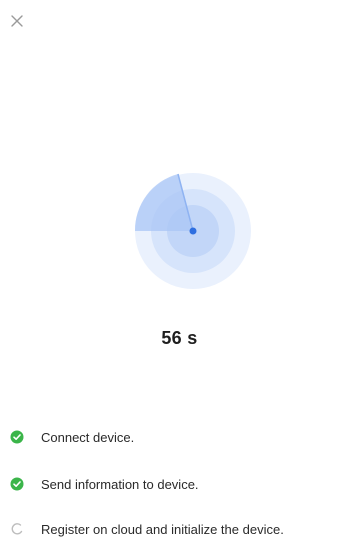 The image size is (359, 544). Describe the element at coordinates (179, 338) in the screenshot. I see `countdown-timer: 56 s` at that location.